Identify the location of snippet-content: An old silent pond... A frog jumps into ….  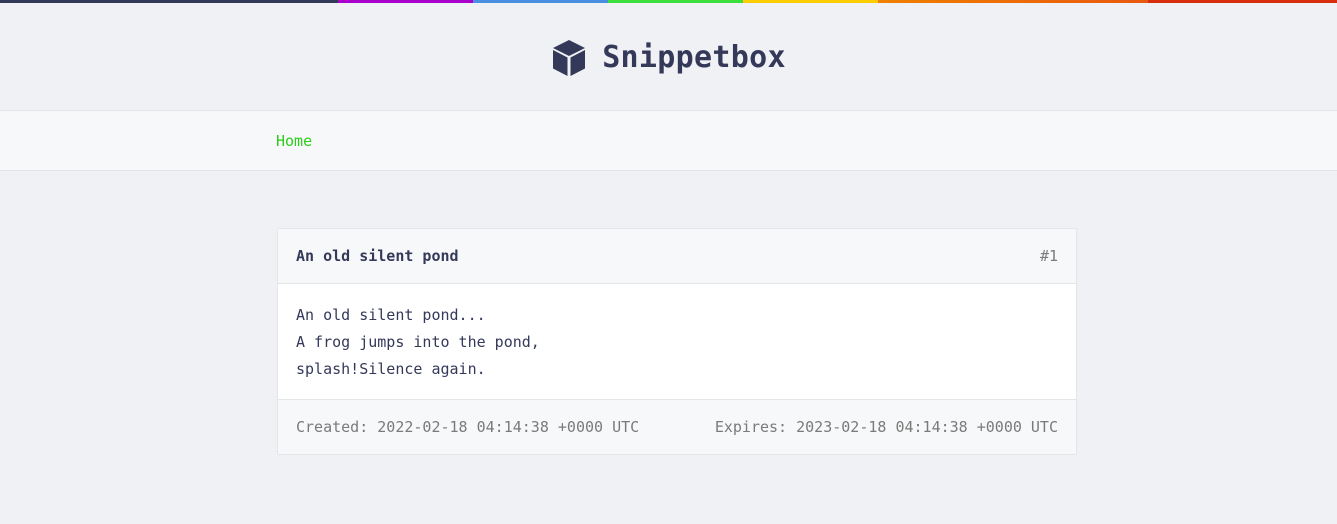
(418, 342).